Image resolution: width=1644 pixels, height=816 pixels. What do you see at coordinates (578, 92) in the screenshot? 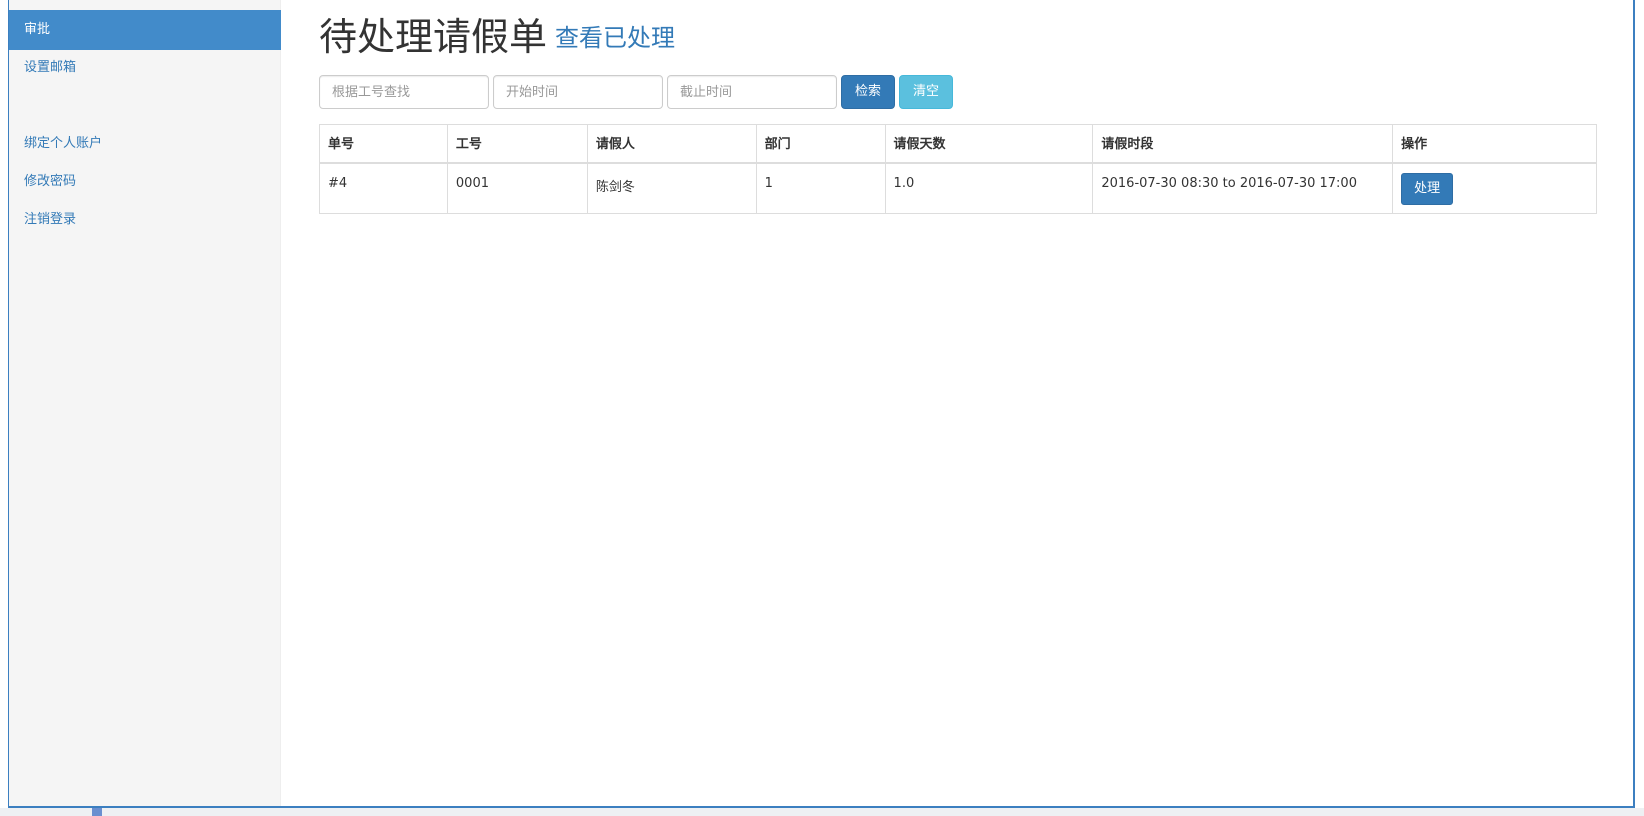
I see `start-time-input` at bounding box center [578, 92].